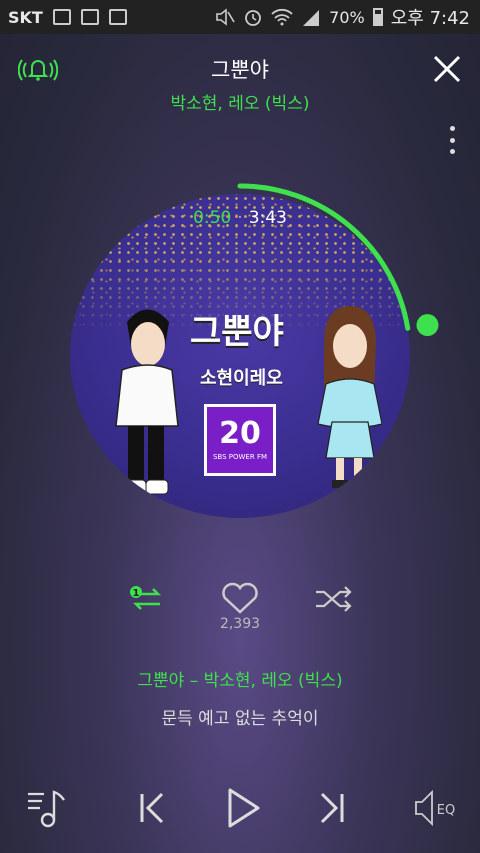 The image size is (480, 853). I want to click on app-notification-icon, so click(61, 17).